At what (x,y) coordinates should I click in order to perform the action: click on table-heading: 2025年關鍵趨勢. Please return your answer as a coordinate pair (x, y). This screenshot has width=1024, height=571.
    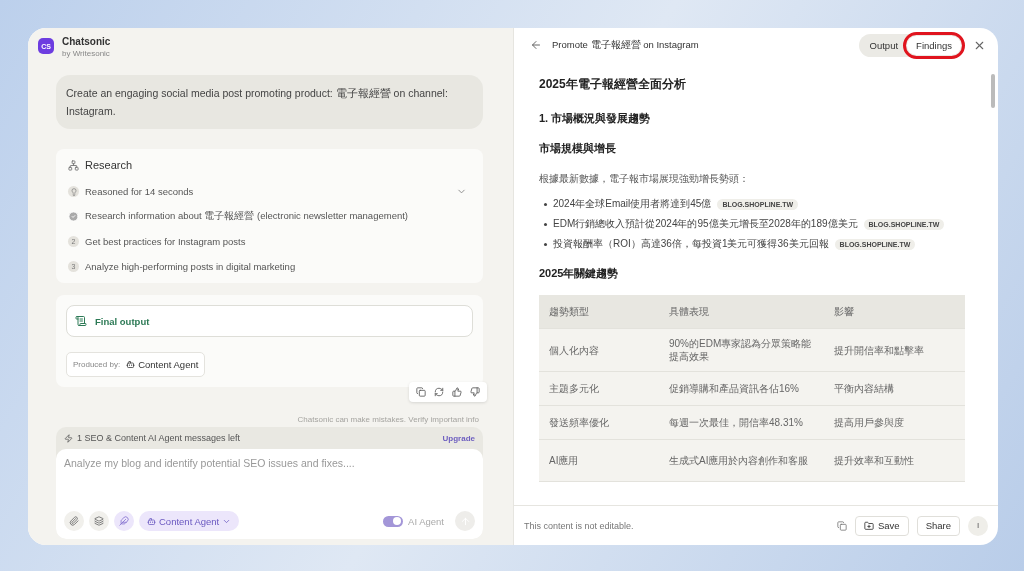
    Looking at the image, I should click on (579, 273).